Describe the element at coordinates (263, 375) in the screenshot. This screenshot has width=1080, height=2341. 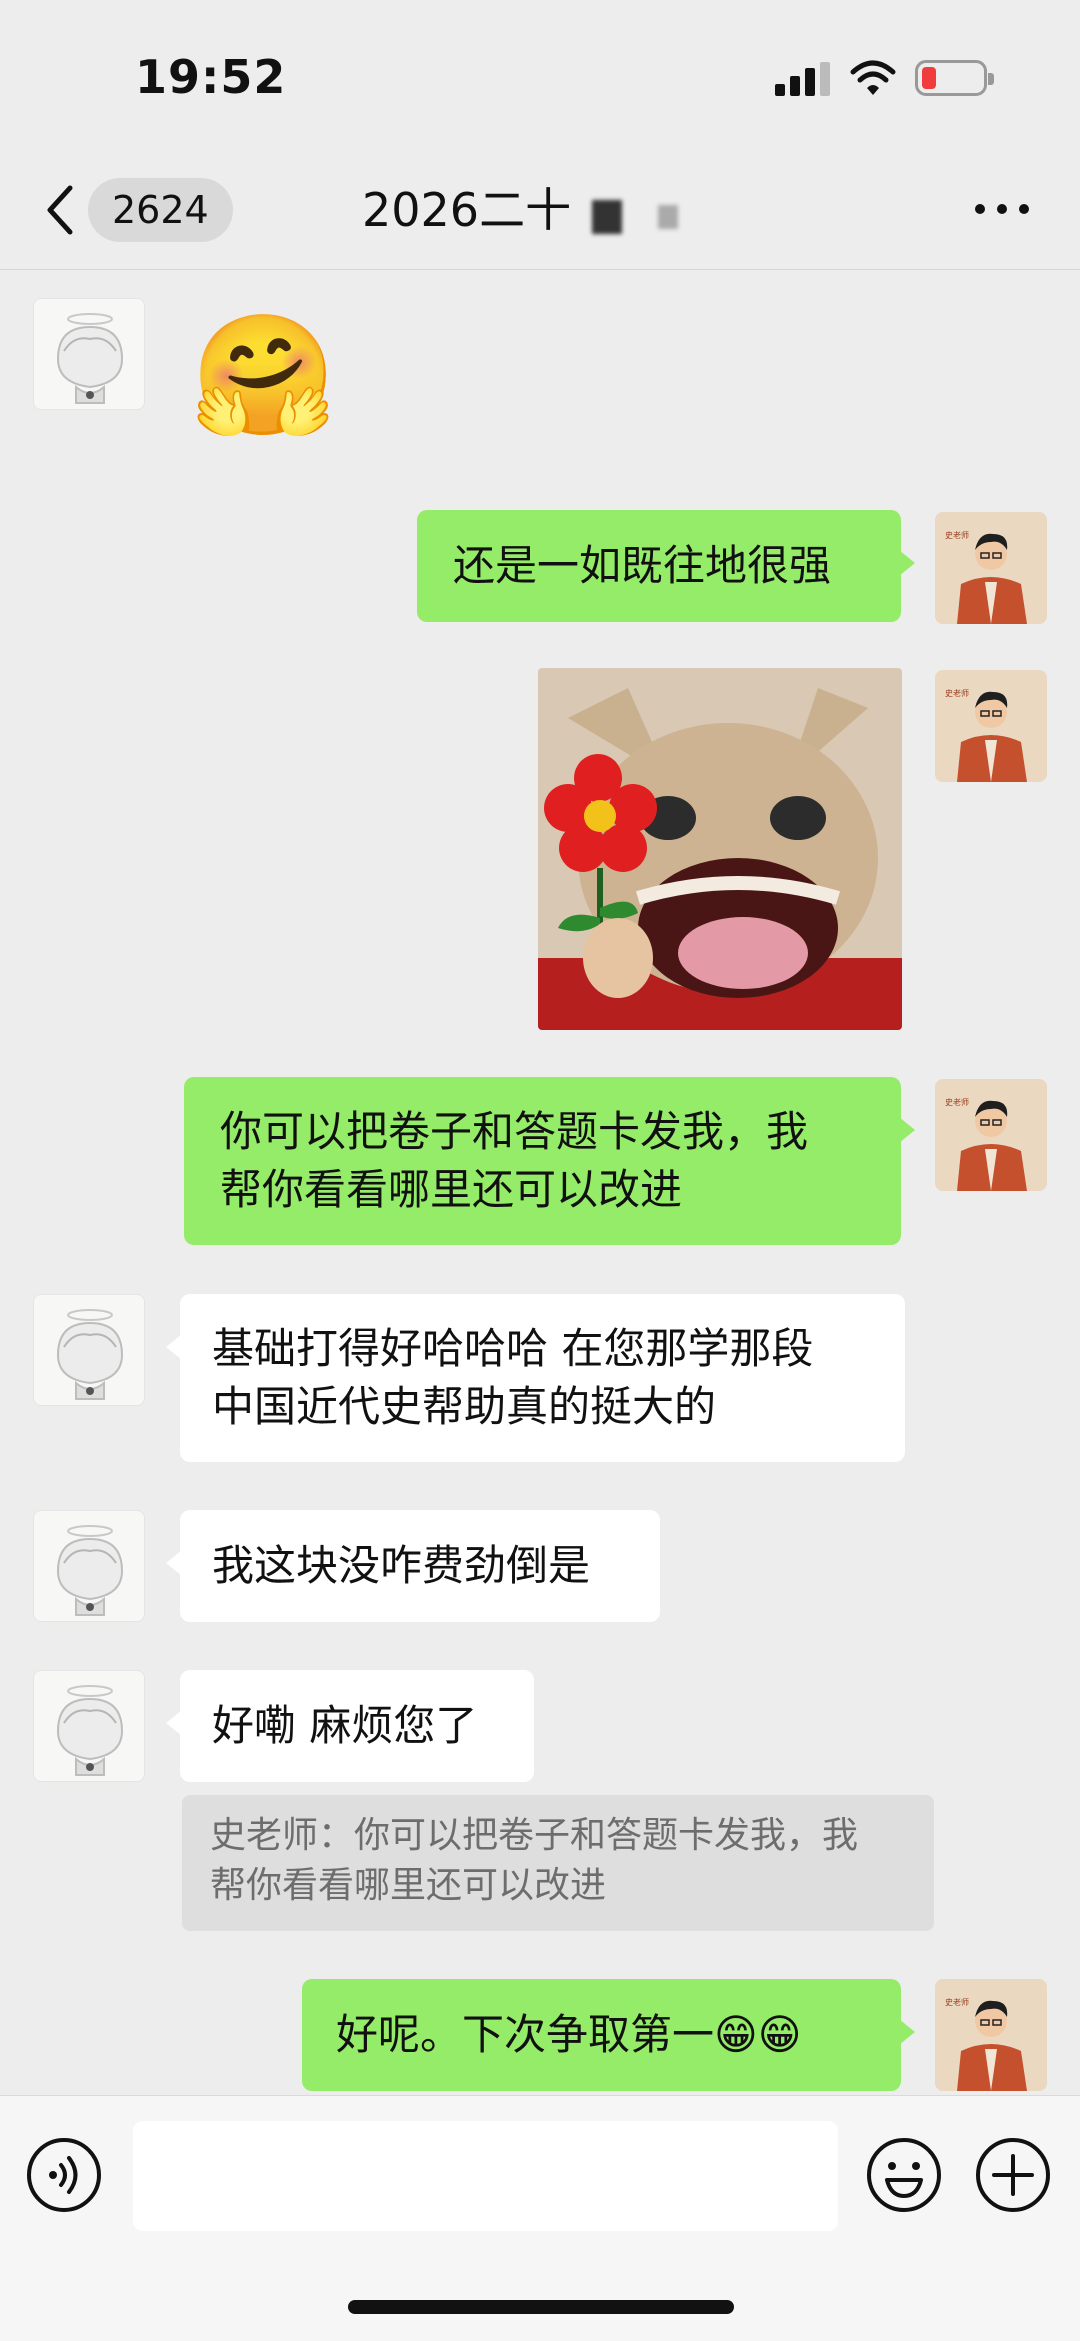
I see `hug-emoji-message: 🤗` at that location.